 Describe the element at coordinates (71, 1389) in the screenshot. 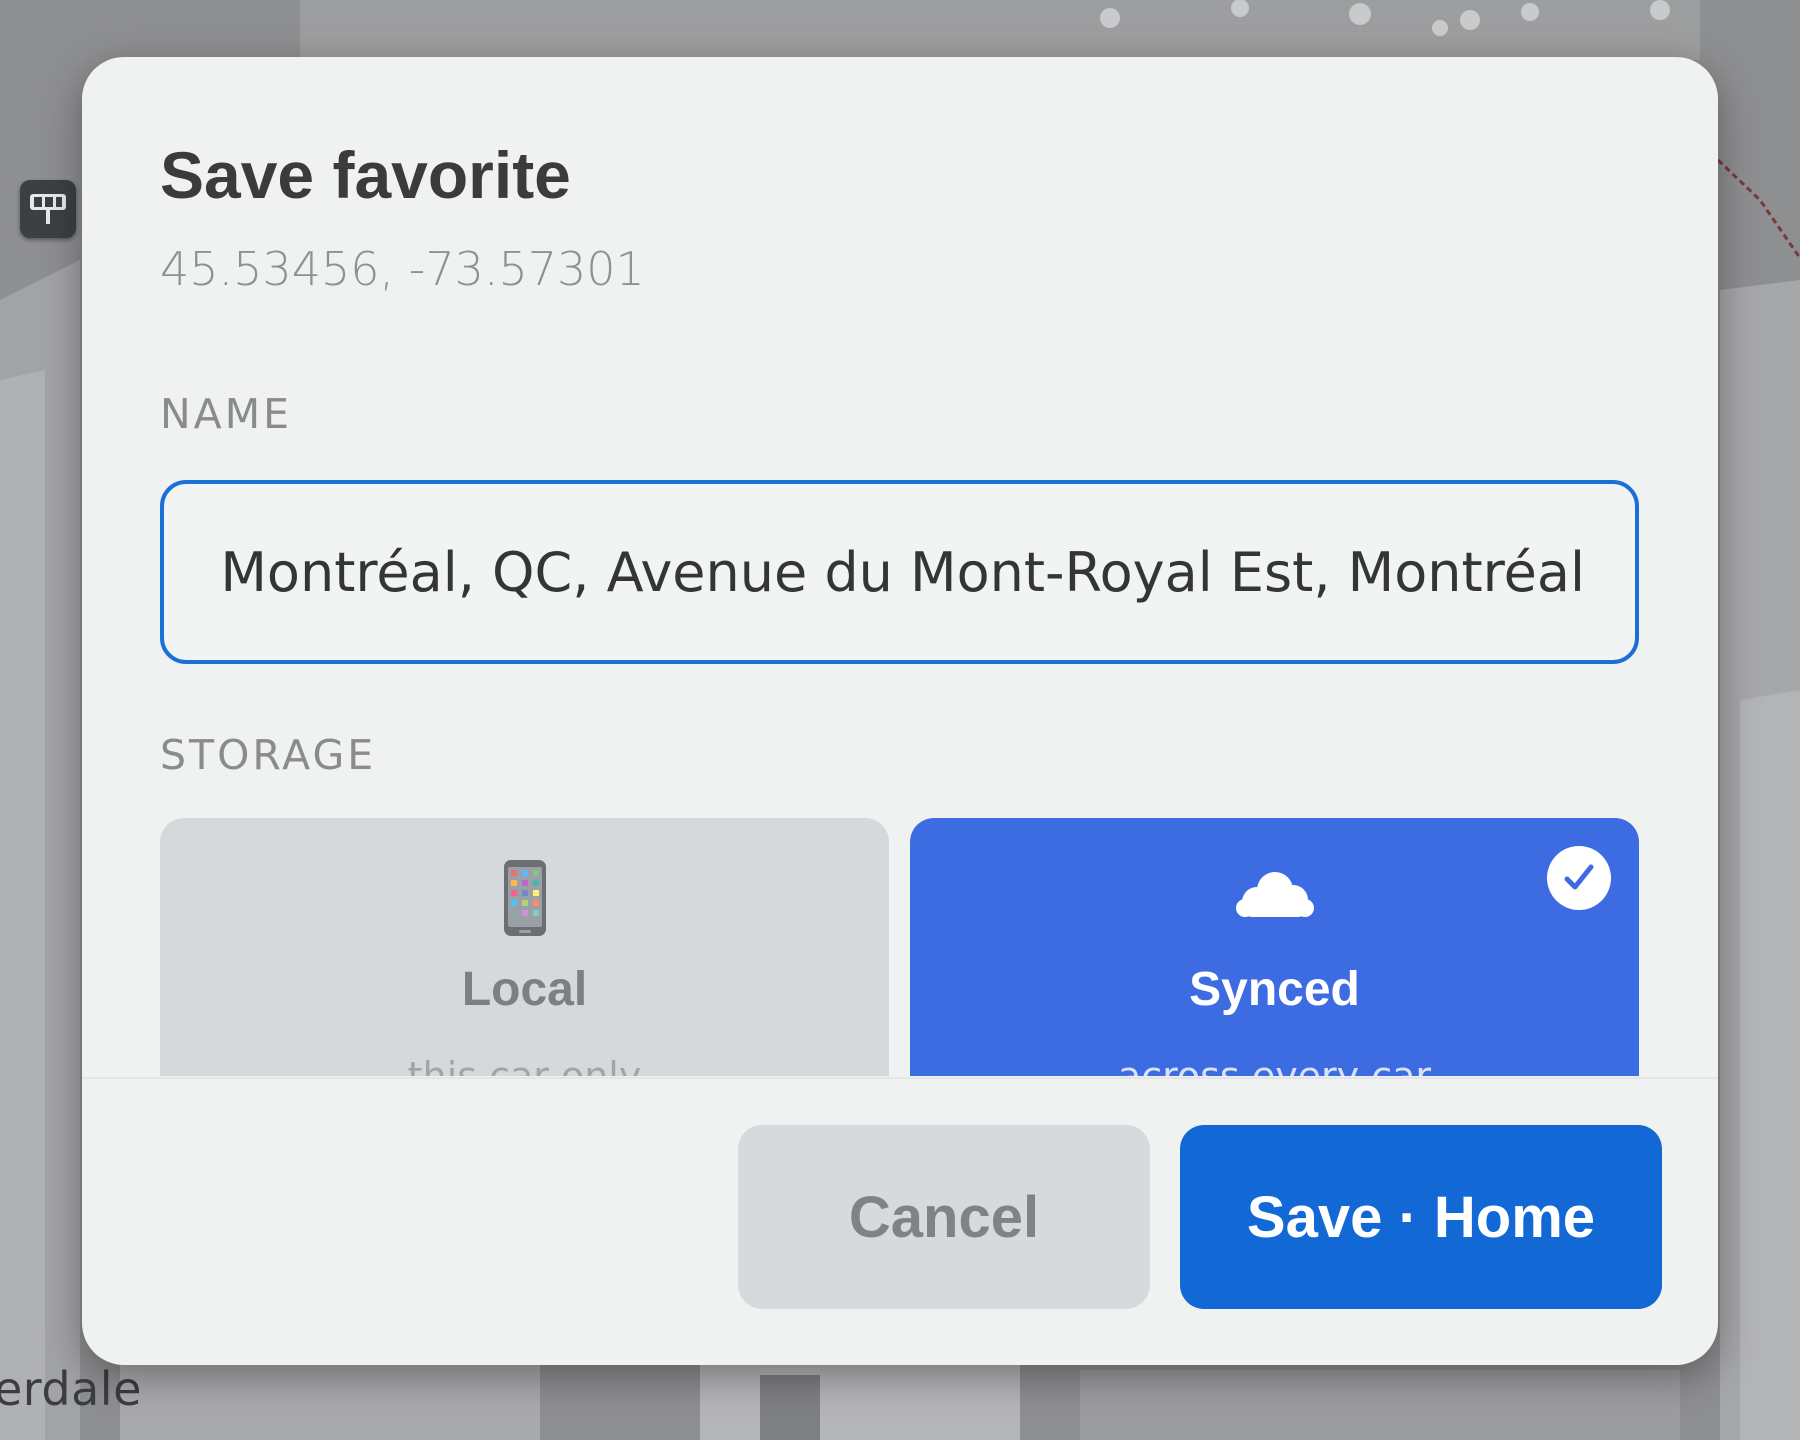

I see `map-place-label: erdale` at that location.